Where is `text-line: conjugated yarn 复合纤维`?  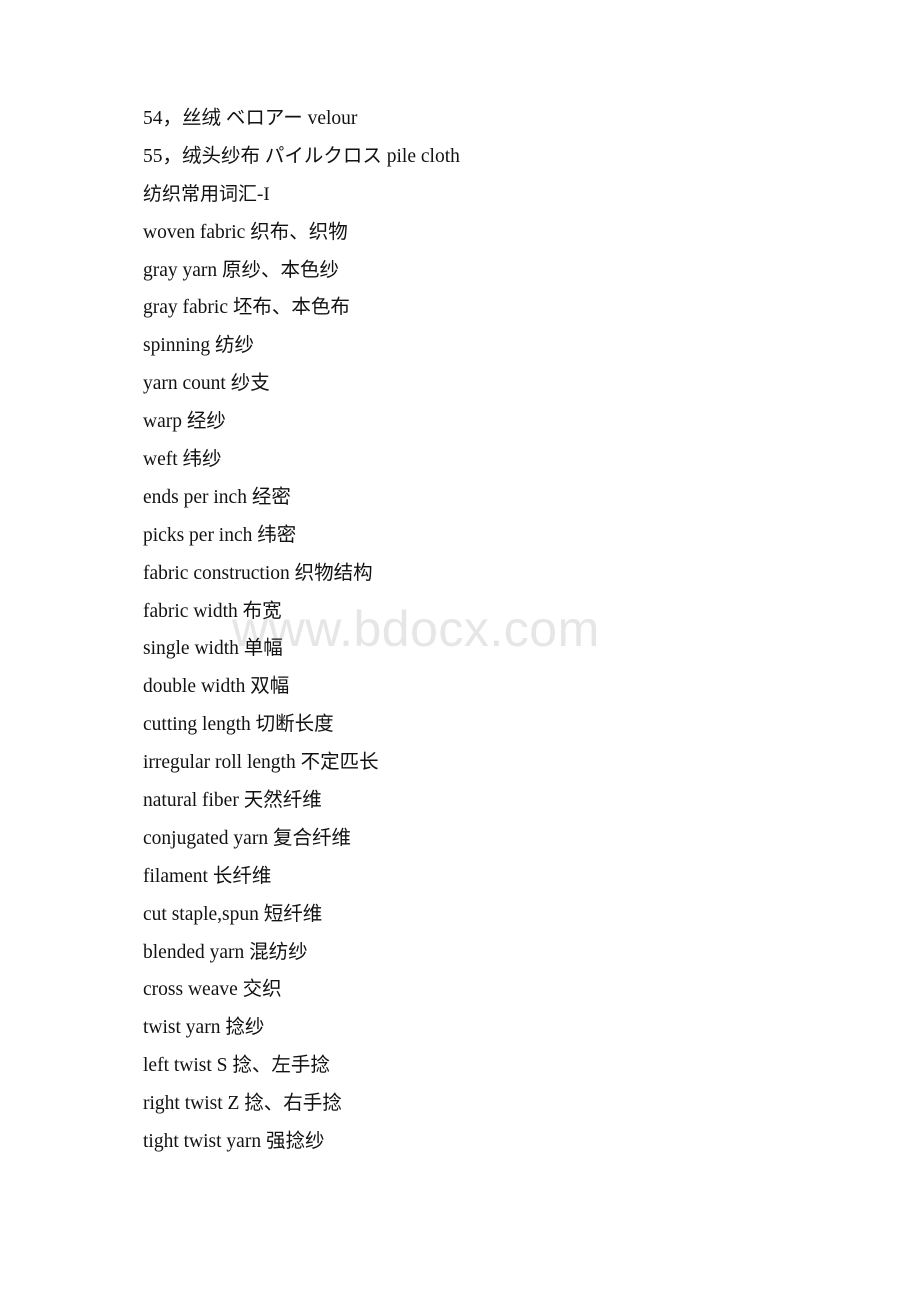
text-line: conjugated yarn 复合纤维 is located at coordinates (247, 838).